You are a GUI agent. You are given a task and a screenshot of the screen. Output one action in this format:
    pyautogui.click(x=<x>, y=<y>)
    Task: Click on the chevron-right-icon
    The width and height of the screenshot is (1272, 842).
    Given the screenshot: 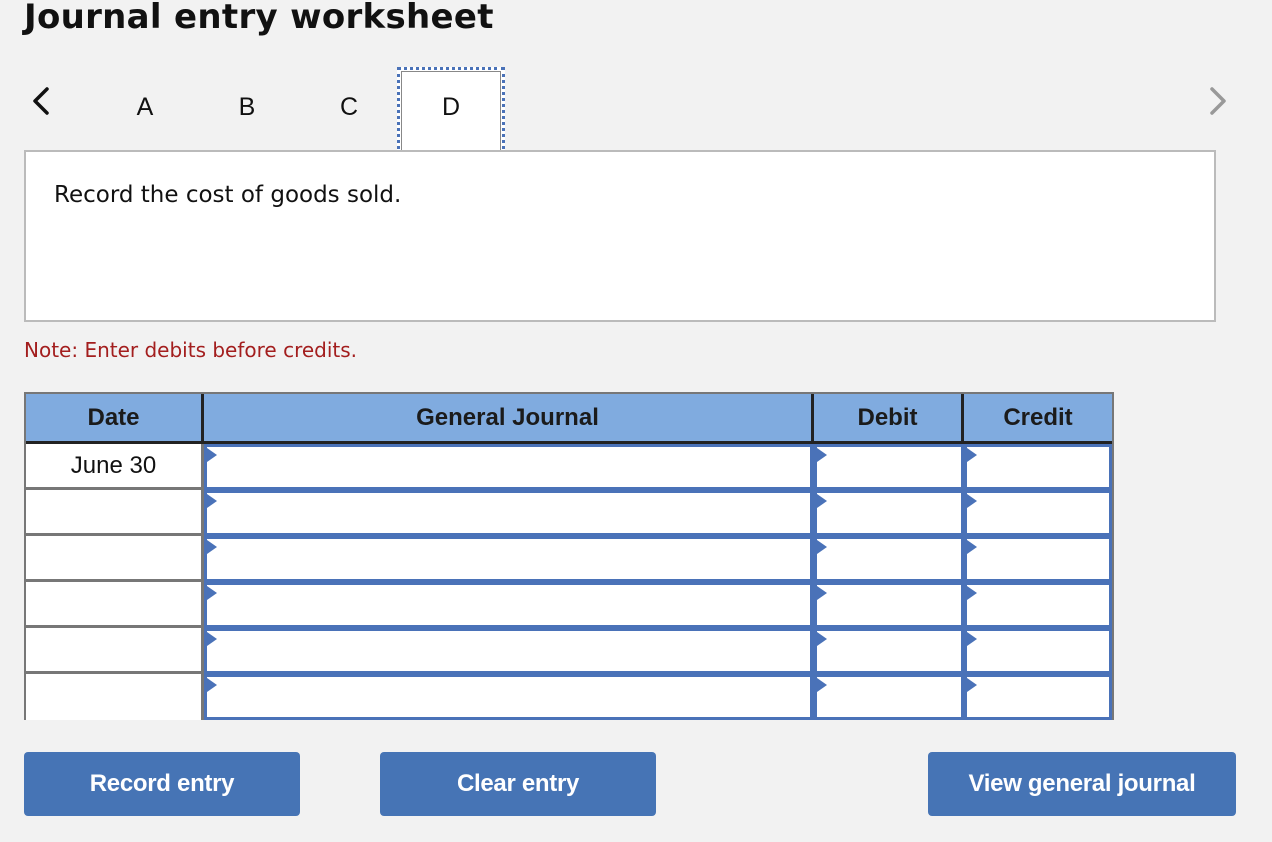 What is the action you would take?
    pyautogui.click(x=1218, y=101)
    